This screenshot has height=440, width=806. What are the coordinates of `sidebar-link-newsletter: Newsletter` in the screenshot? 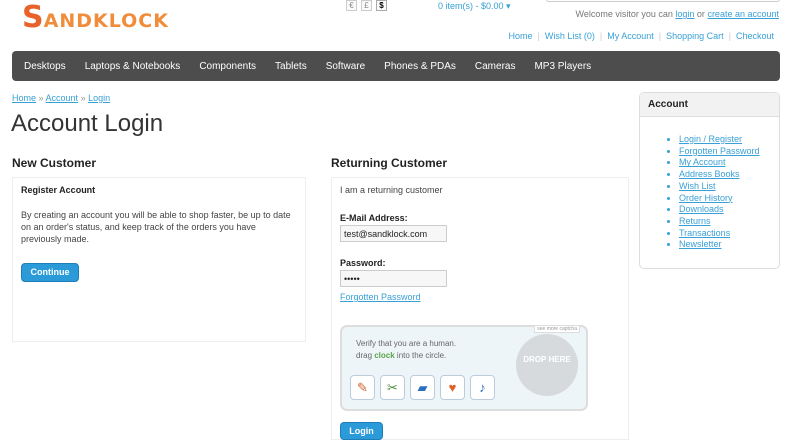 It's located at (700, 244).